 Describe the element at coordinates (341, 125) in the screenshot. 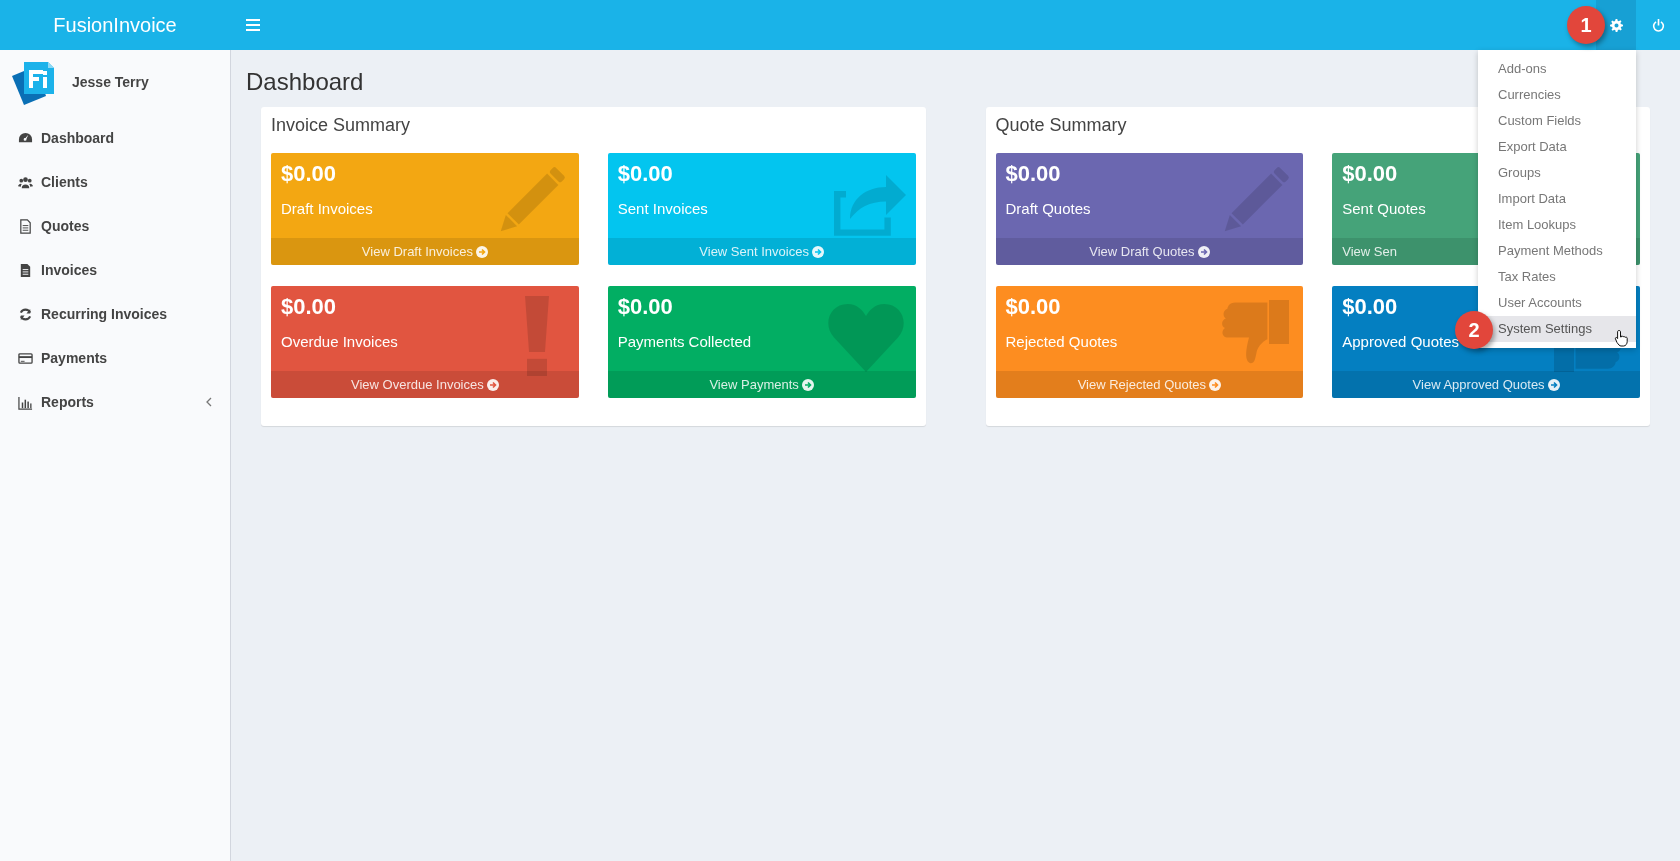

I see `panel-title: Invoice Summary` at that location.